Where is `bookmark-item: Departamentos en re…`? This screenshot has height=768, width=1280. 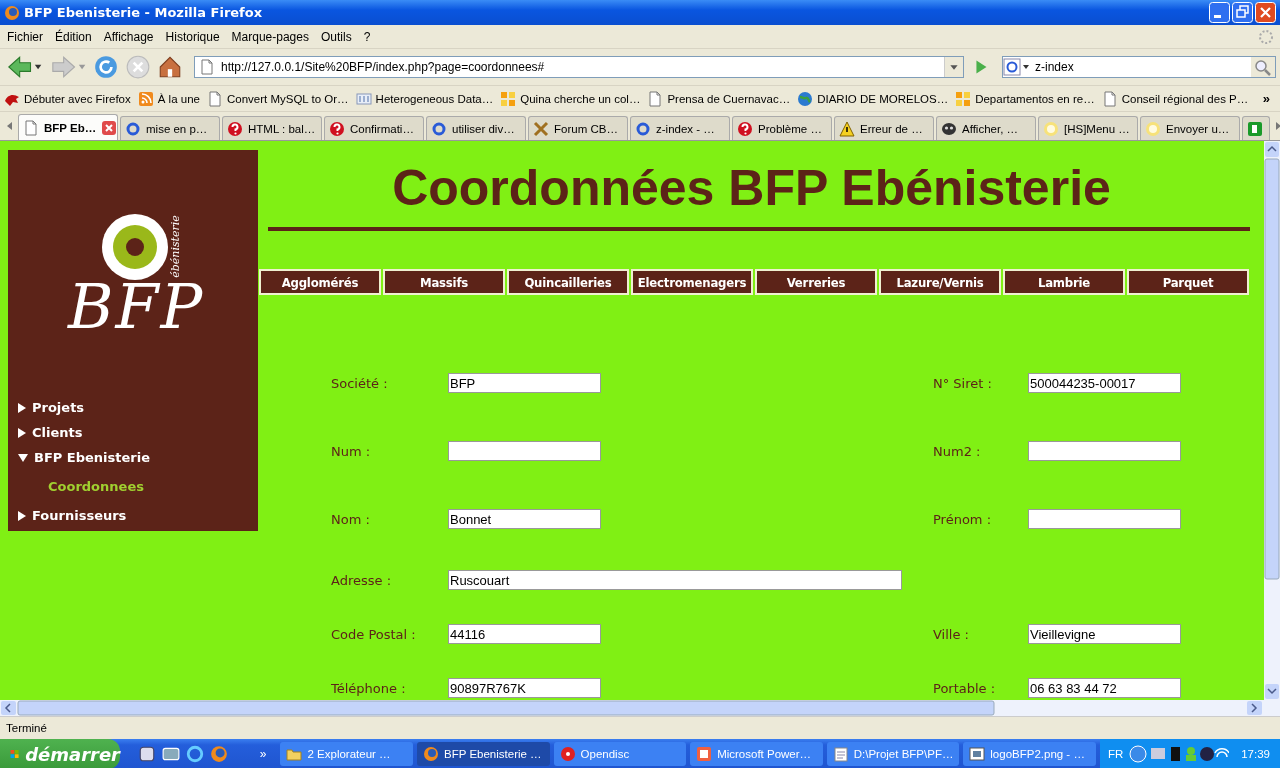 bookmark-item: Departamentos en re… is located at coordinates (1025, 98).